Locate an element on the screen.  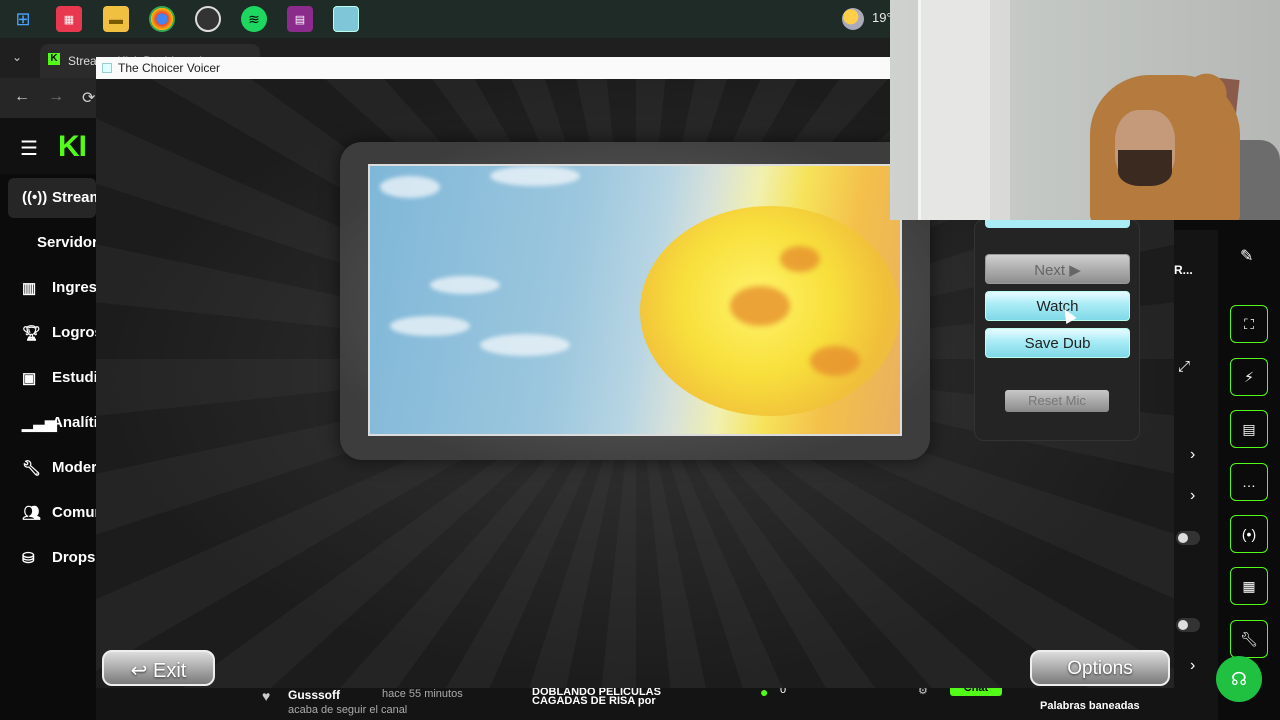
banned-words-label: Palabras baneadas is located at coordinates (1090, 706).